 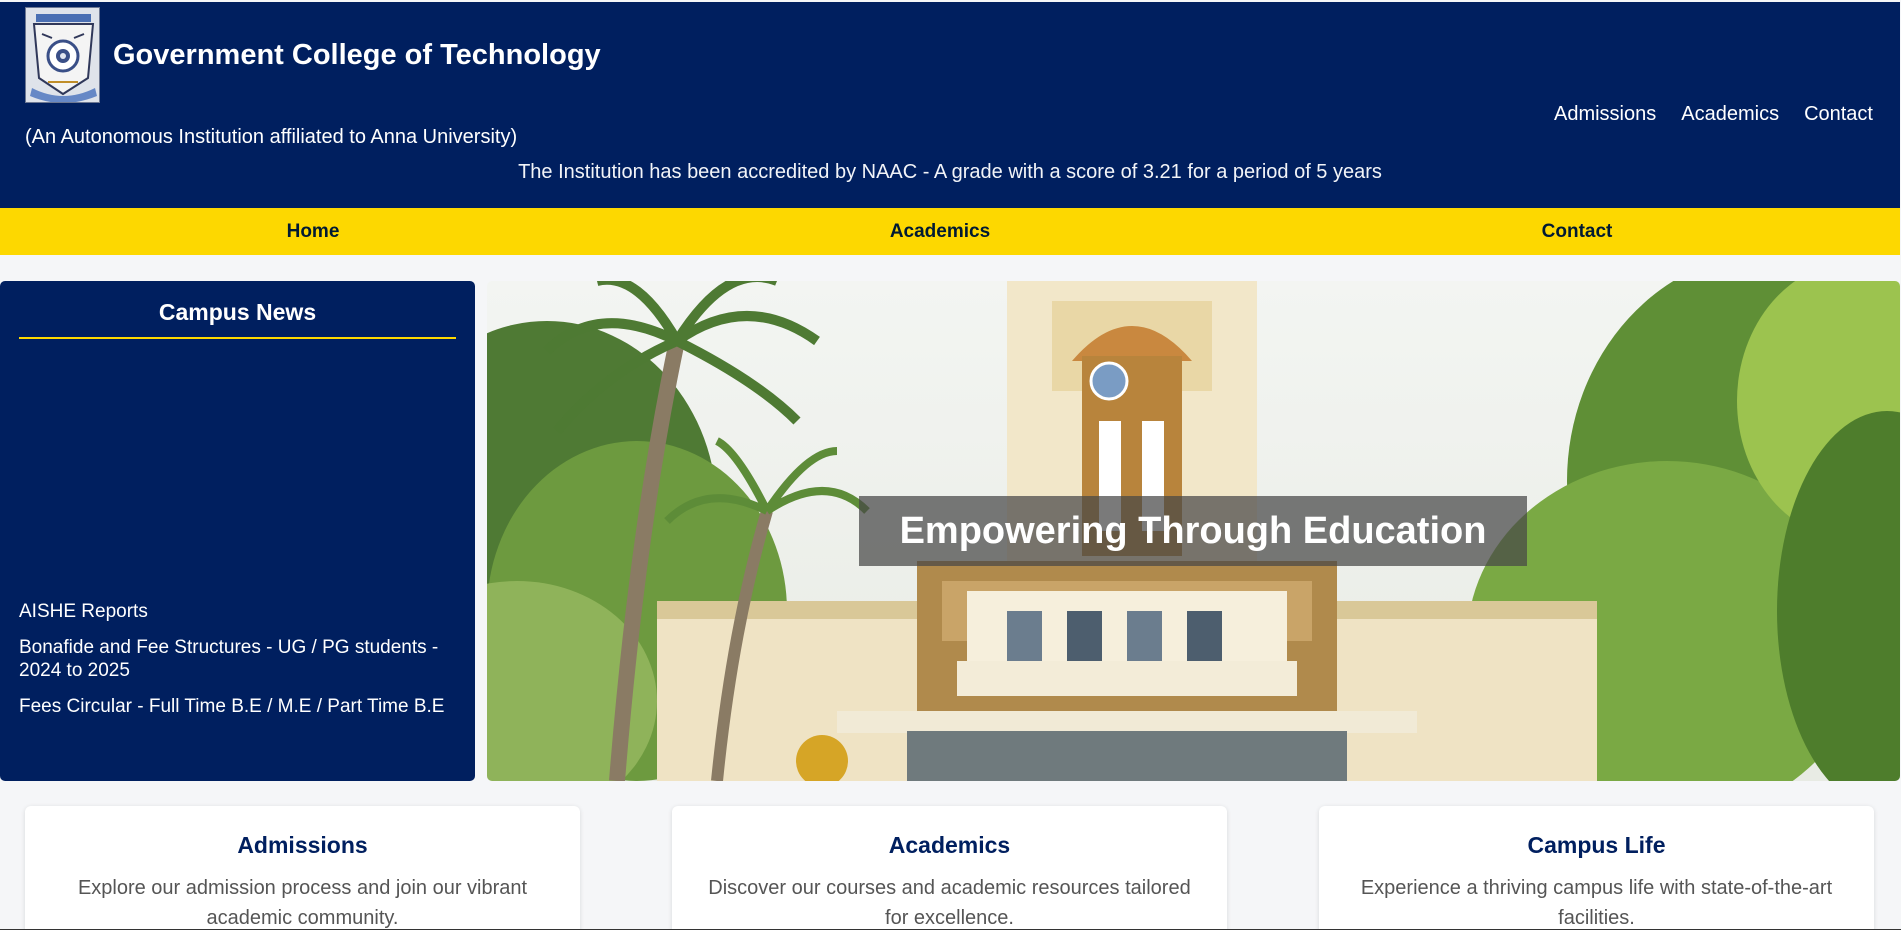 What do you see at coordinates (1730, 114) in the screenshot?
I see `header-link-academics: Academics` at bounding box center [1730, 114].